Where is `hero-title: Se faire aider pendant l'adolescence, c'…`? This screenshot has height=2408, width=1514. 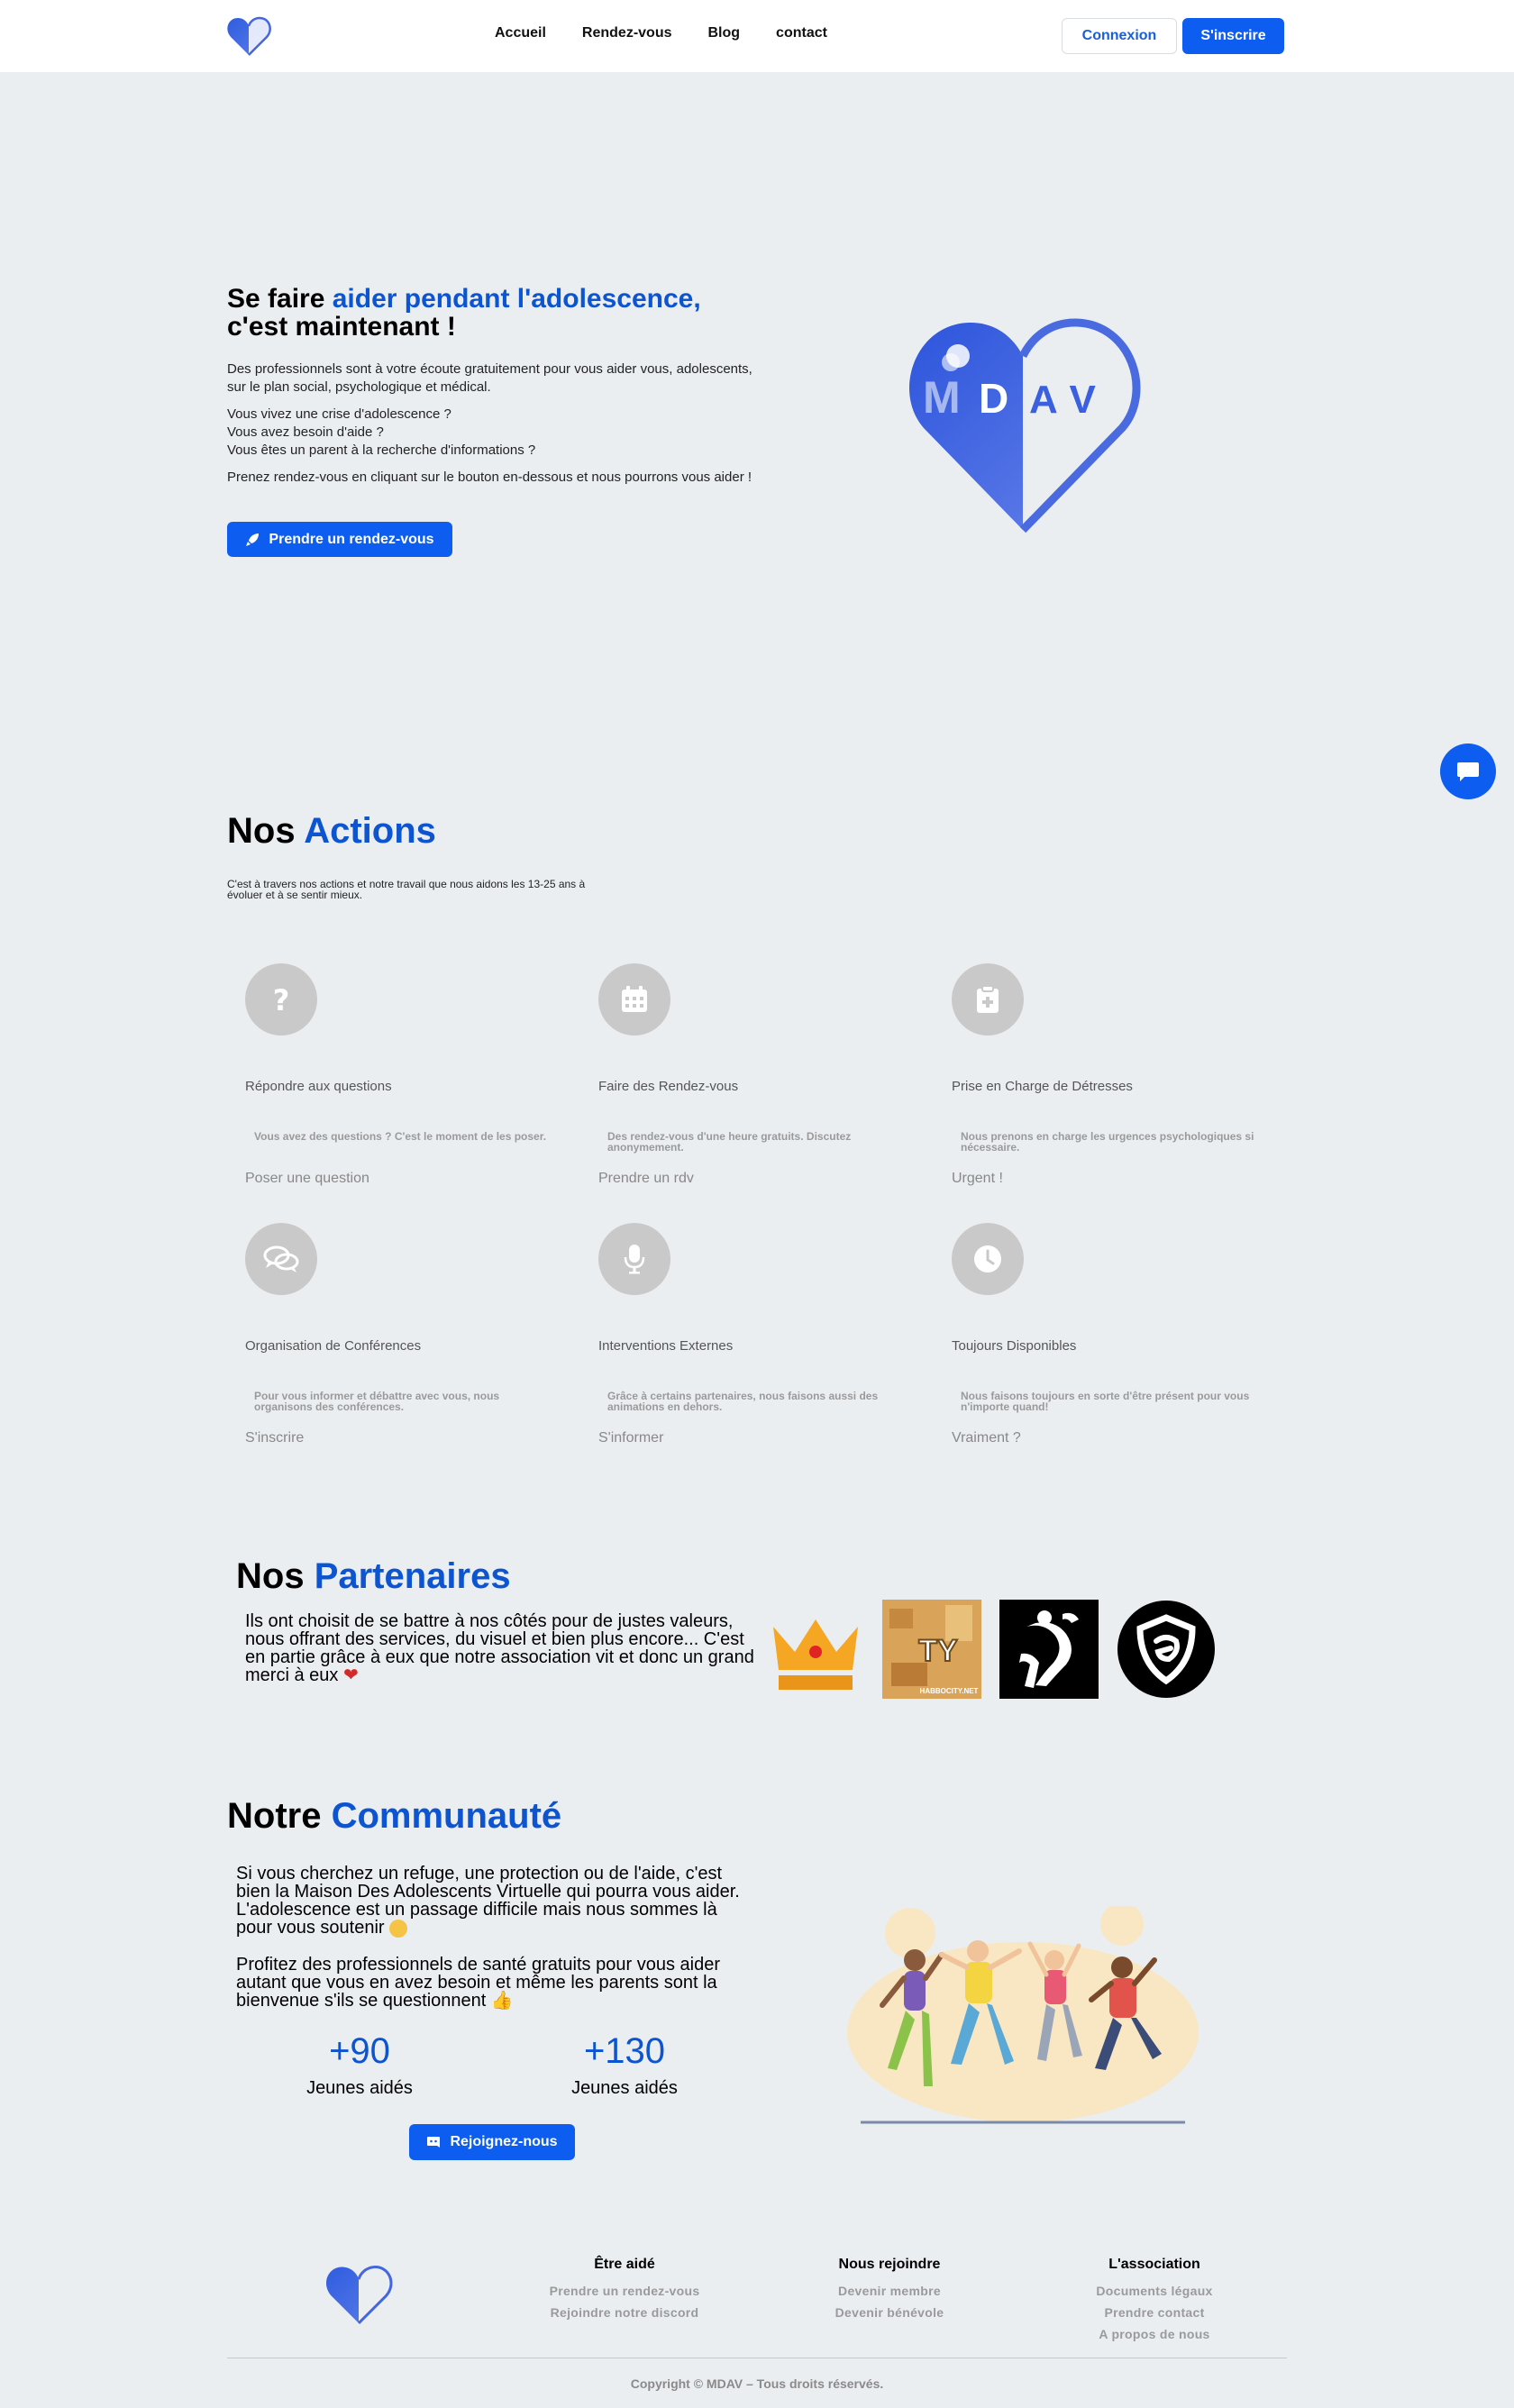
hero-title: Se faire aider pendant l'adolescence, c'… is located at coordinates (497, 313).